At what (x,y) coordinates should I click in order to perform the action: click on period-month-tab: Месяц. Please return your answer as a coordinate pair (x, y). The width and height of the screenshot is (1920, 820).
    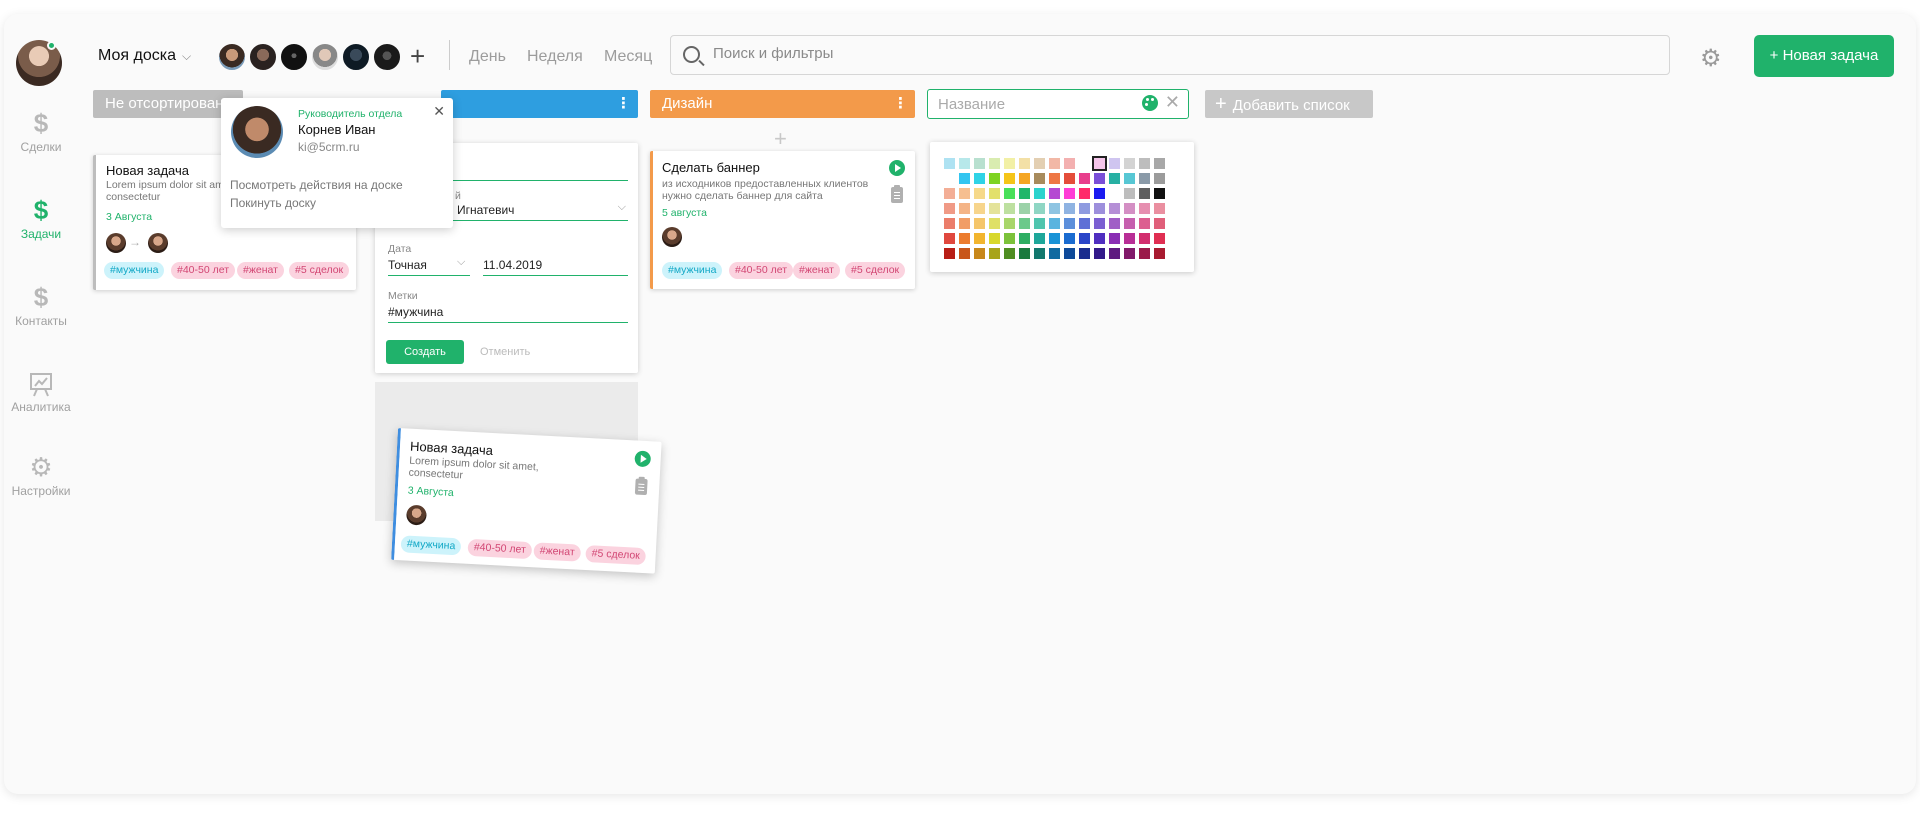
    Looking at the image, I should click on (628, 57).